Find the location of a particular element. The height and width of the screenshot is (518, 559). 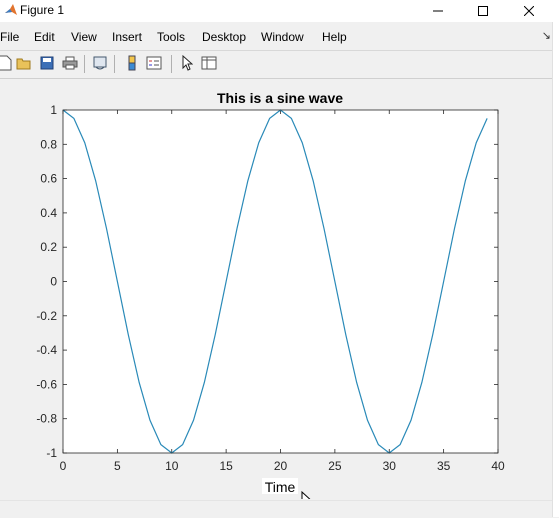

colorbar-icon is located at coordinates (132, 63).